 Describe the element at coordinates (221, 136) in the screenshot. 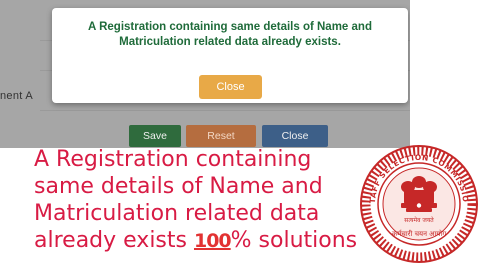

I see `reset-button: Reset` at that location.